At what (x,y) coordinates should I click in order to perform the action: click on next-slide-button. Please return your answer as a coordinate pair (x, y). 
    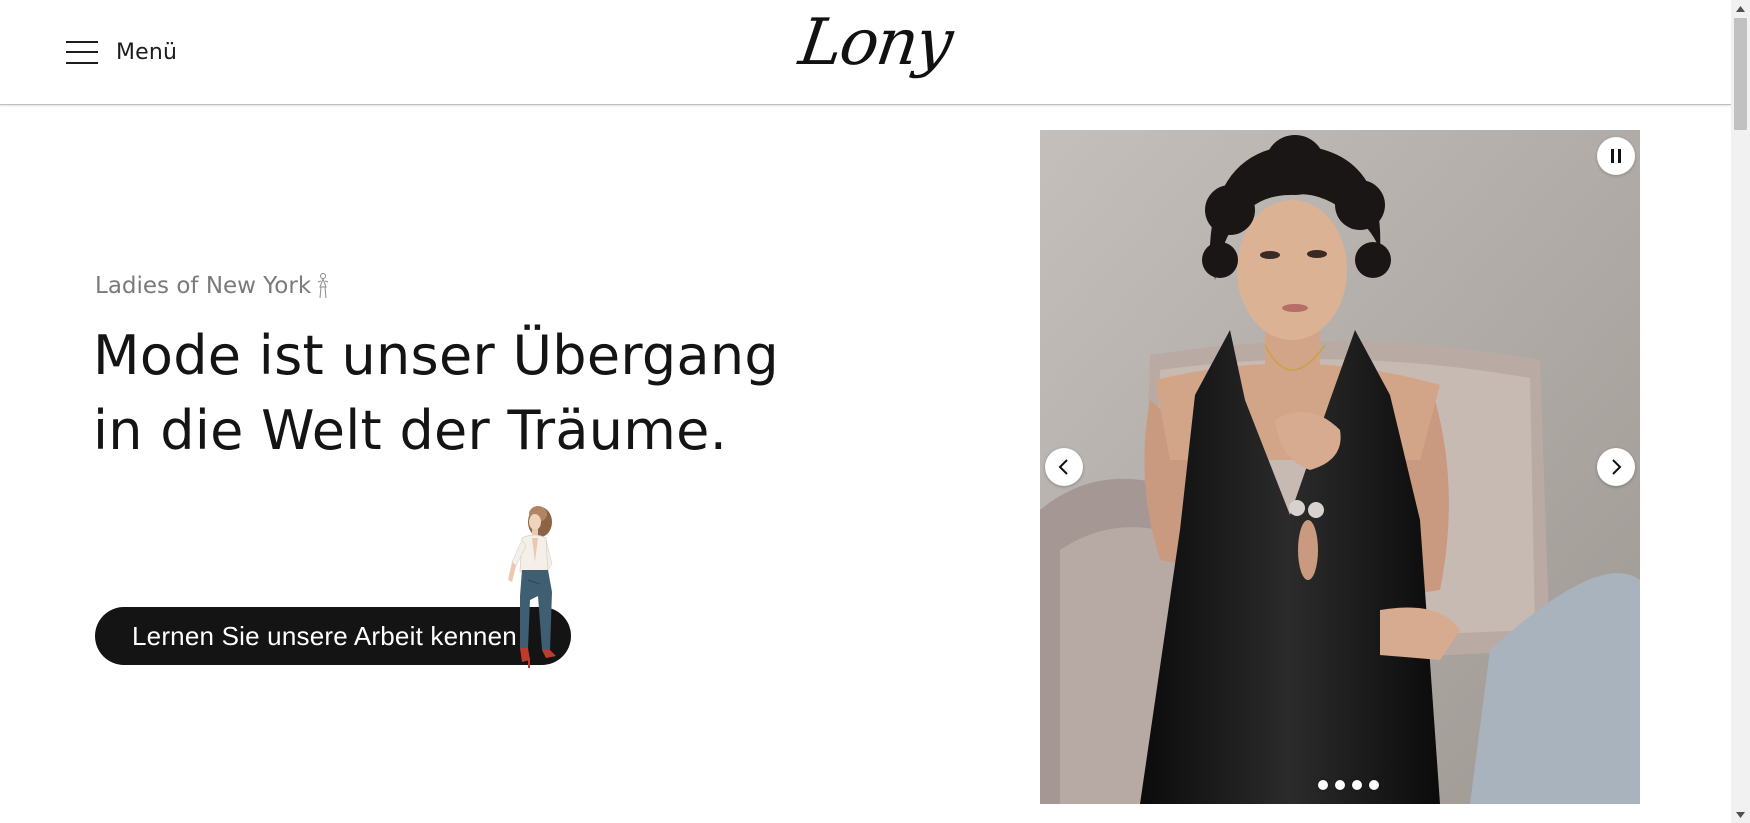
    Looking at the image, I should click on (1616, 467).